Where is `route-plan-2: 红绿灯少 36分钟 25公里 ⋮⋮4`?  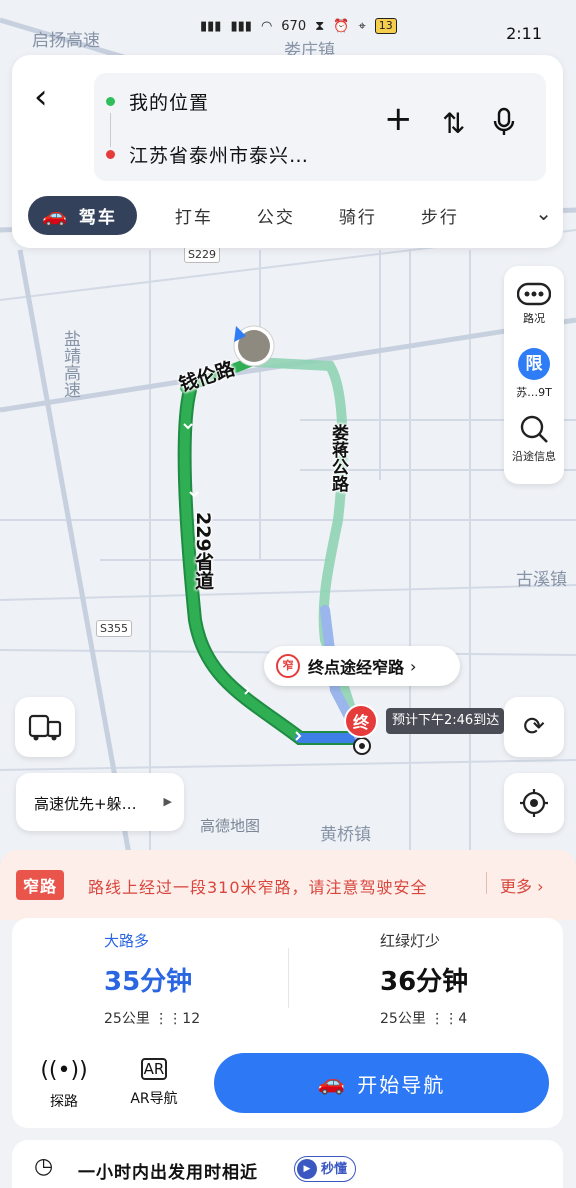 route-plan-2: 红绿灯少 36分钟 25公里 ⋮⋮4 is located at coordinates (478, 979).